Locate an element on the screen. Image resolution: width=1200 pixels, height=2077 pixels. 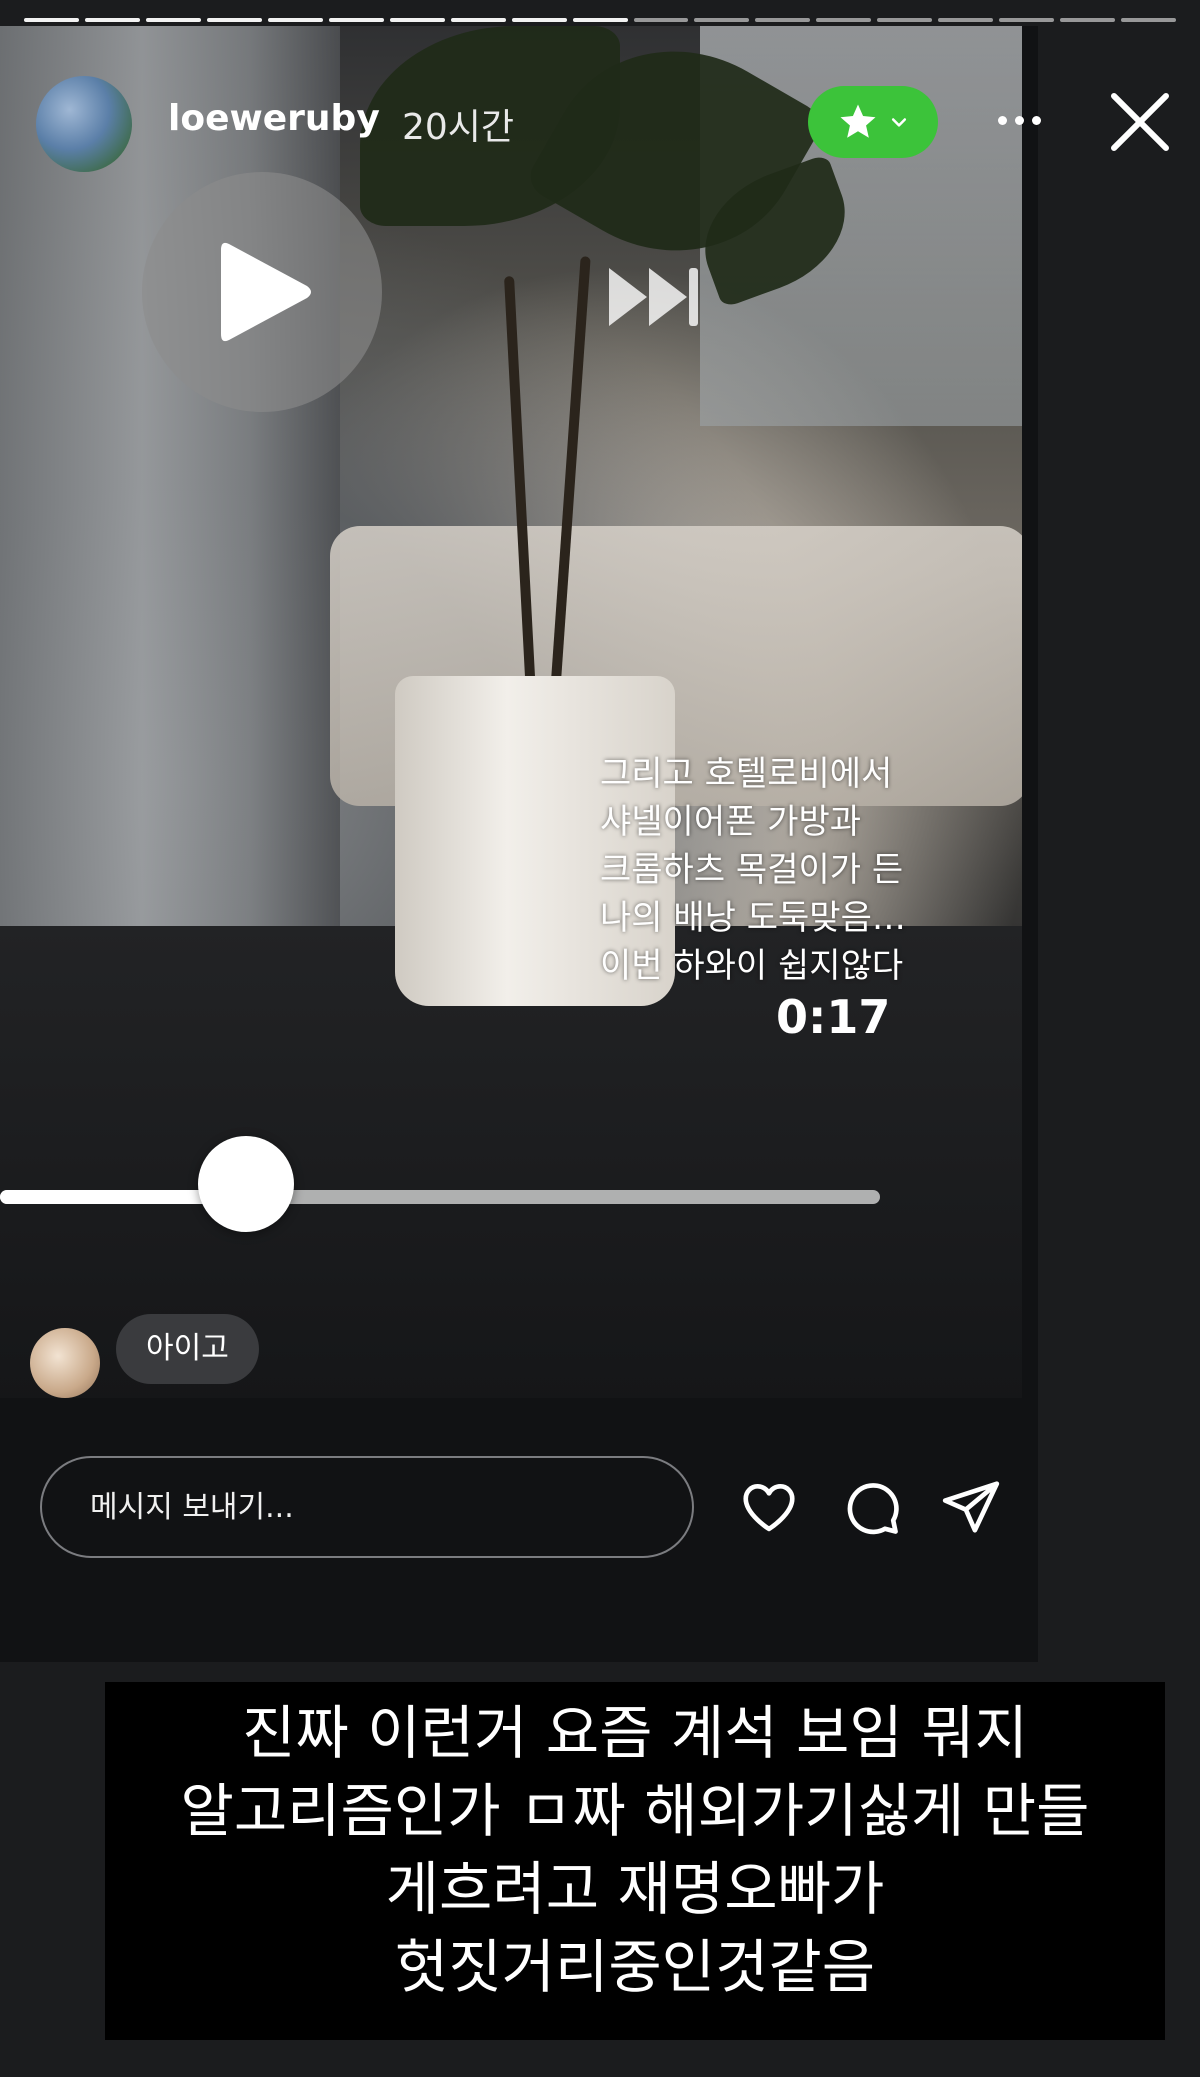
caption-line: 크롬하츠 목걸이가 든 is located at coordinates (752, 870).